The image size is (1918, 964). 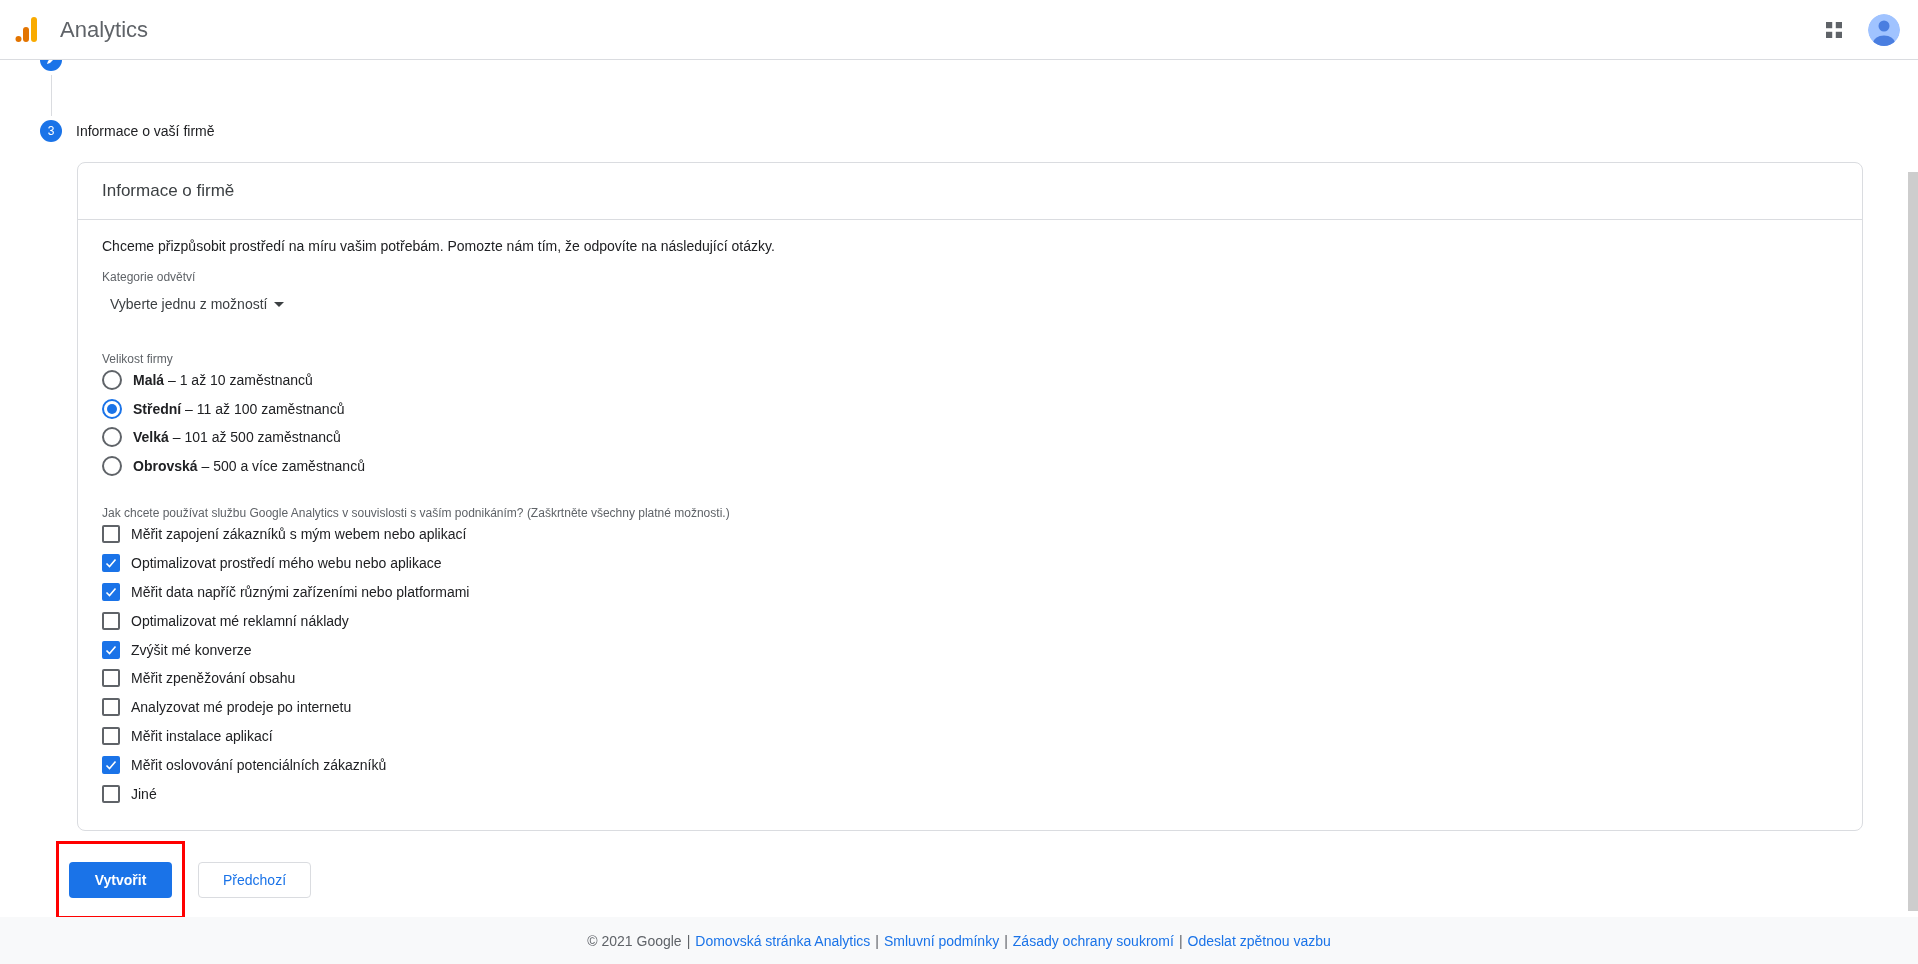 I want to click on industry-dropdown: Vyberte jednu z možností, so click(x=197, y=304).